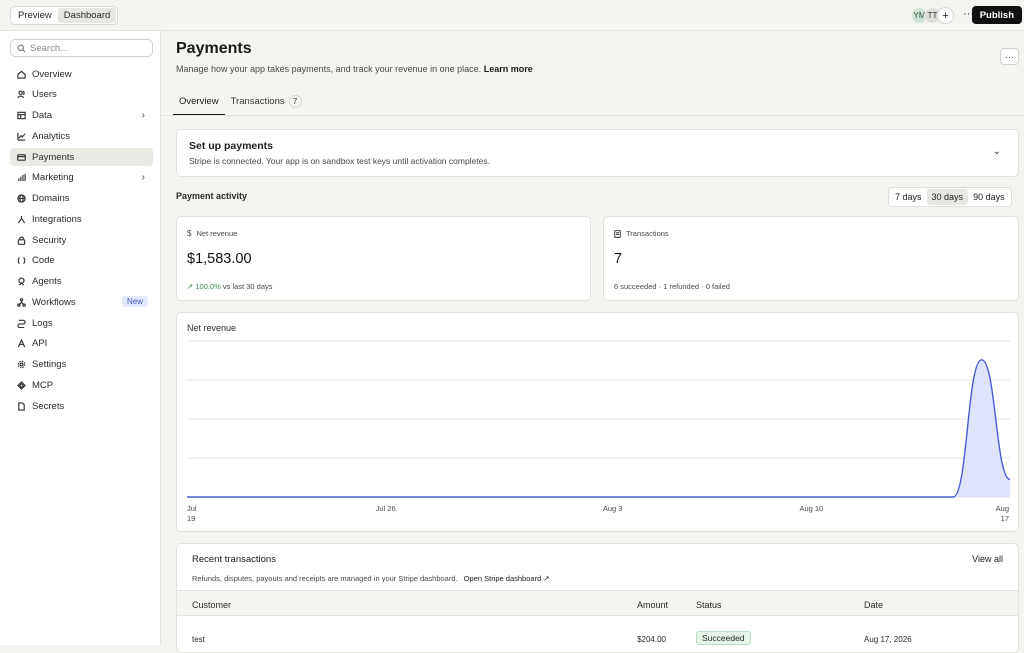  Describe the element at coordinates (135, 301) in the screenshot. I see `new-badge: New` at that location.